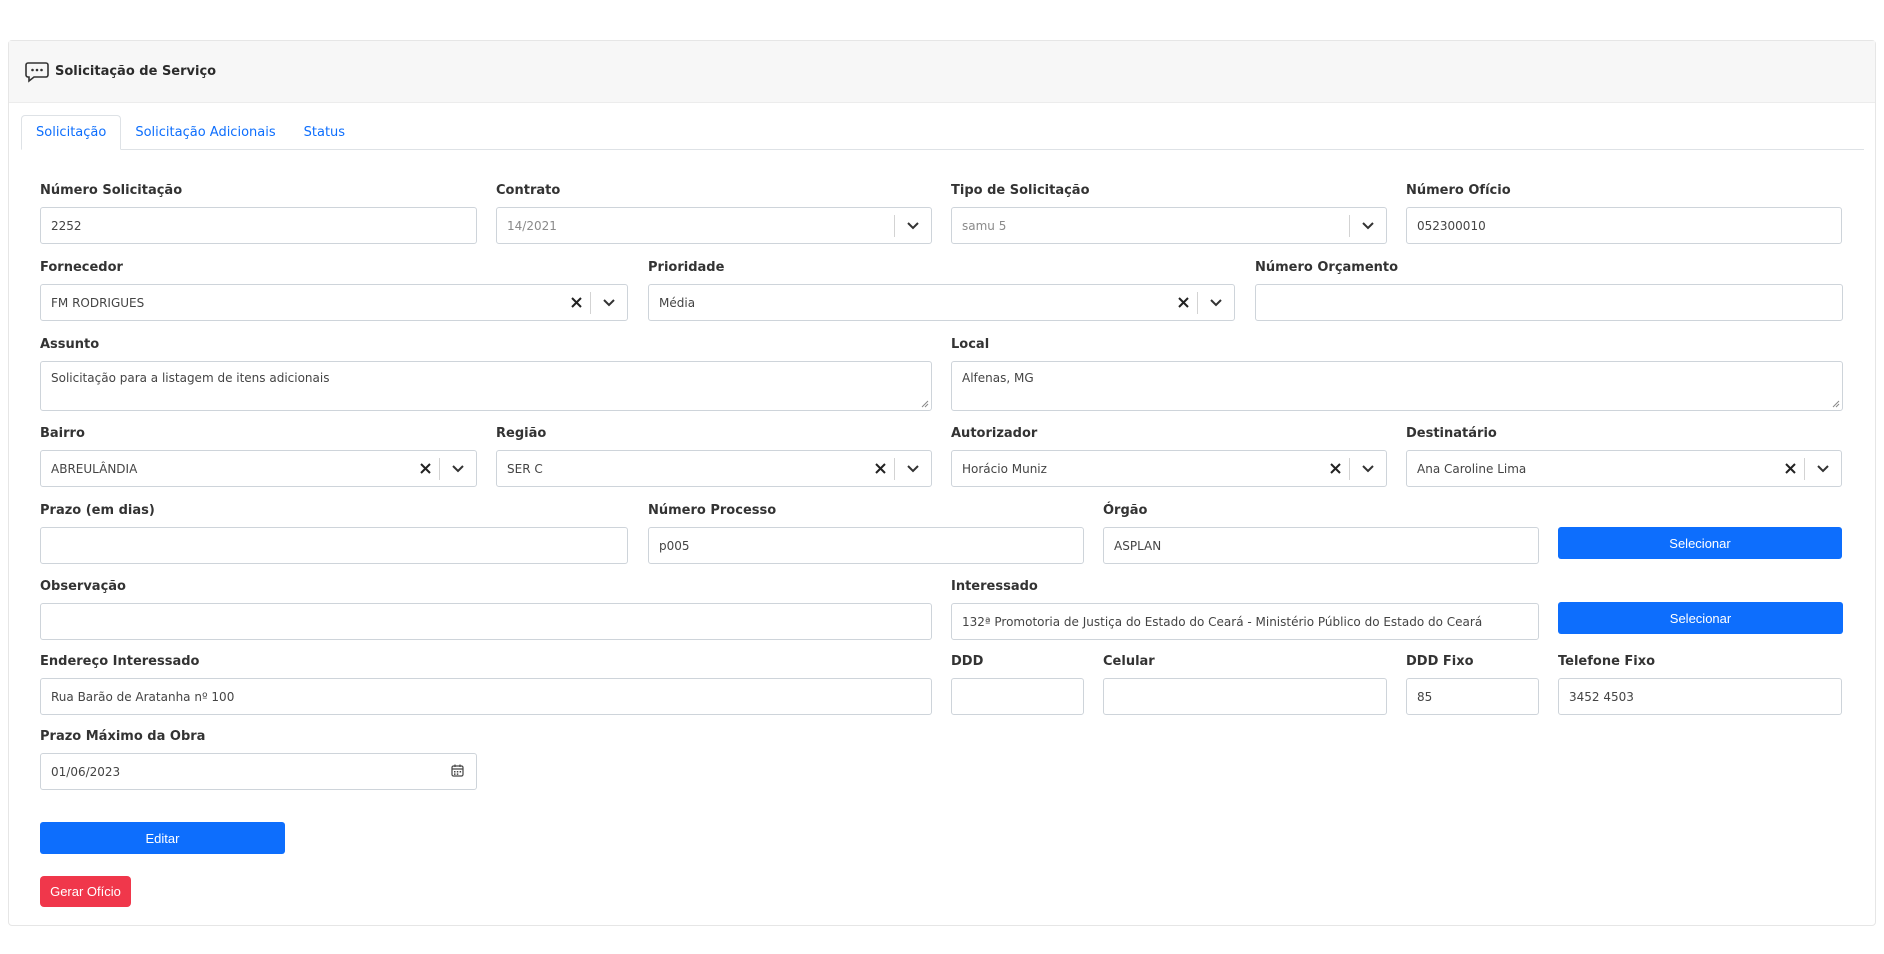  I want to click on contrato-select: 14/2021, so click(714, 225).